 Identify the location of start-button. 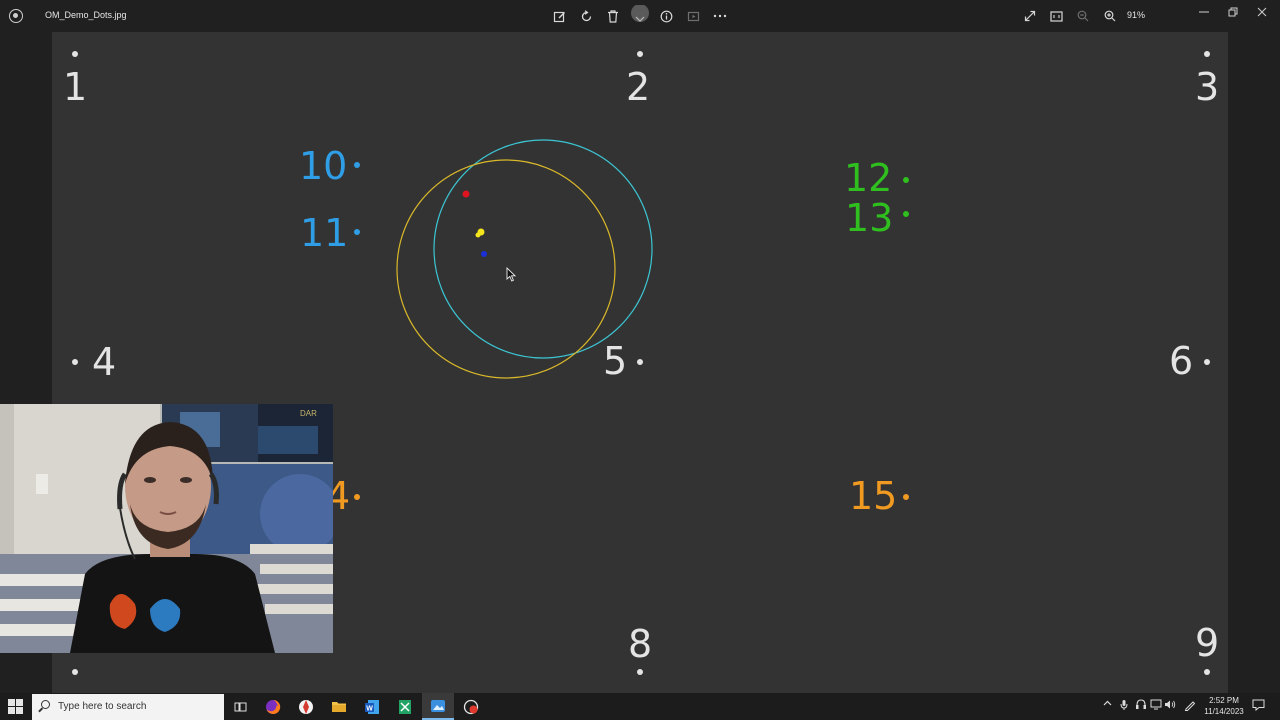
(15, 706).